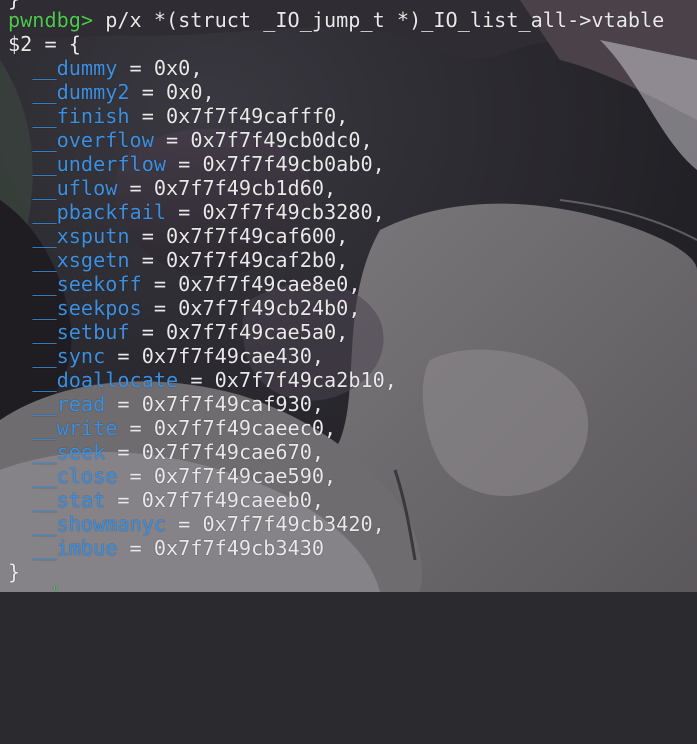 The height and width of the screenshot is (744, 697). What do you see at coordinates (257, 332) in the screenshot?
I see `field-value: 0x7f7f49cae5a0,` at bounding box center [257, 332].